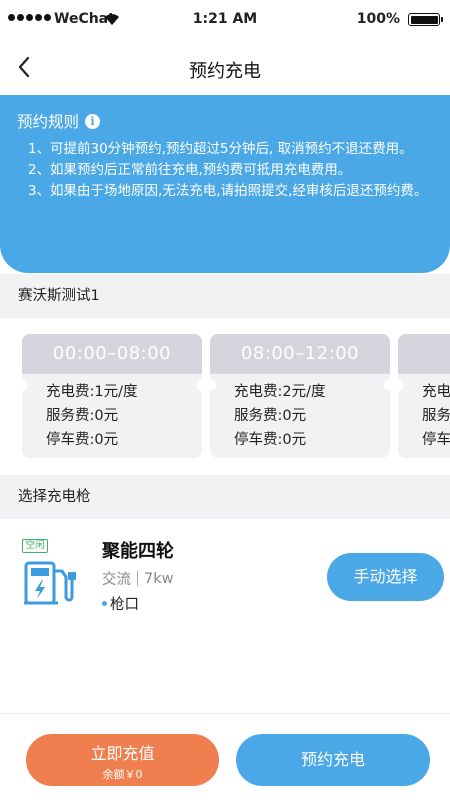  I want to click on charger-spec: 交流 7kw, so click(137, 578).